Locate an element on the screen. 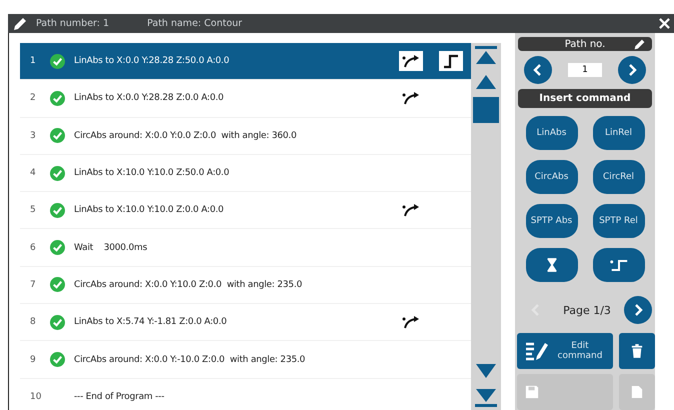 The width and height of the screenshot is (674, 410). path-number-label: Path number: 1 is located at coordinates (73, 23).